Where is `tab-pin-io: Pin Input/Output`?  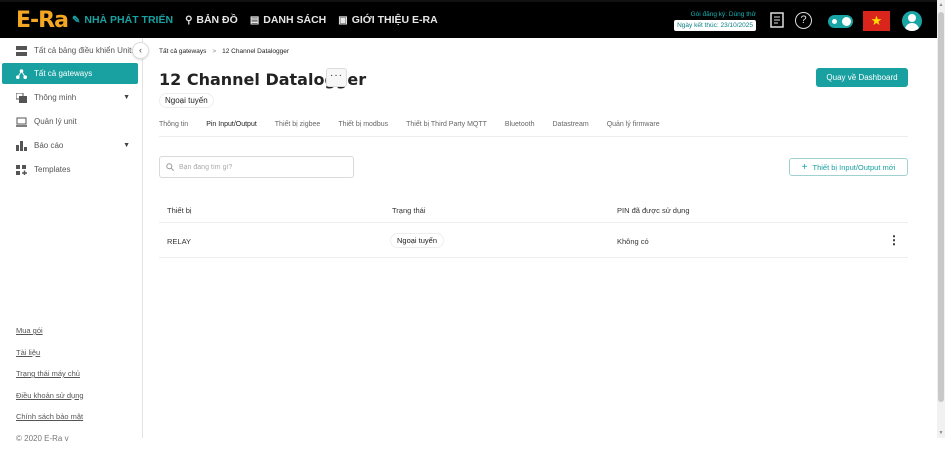
tab-pin-io: Pin Input/Output is located at coordinates (231, 129).